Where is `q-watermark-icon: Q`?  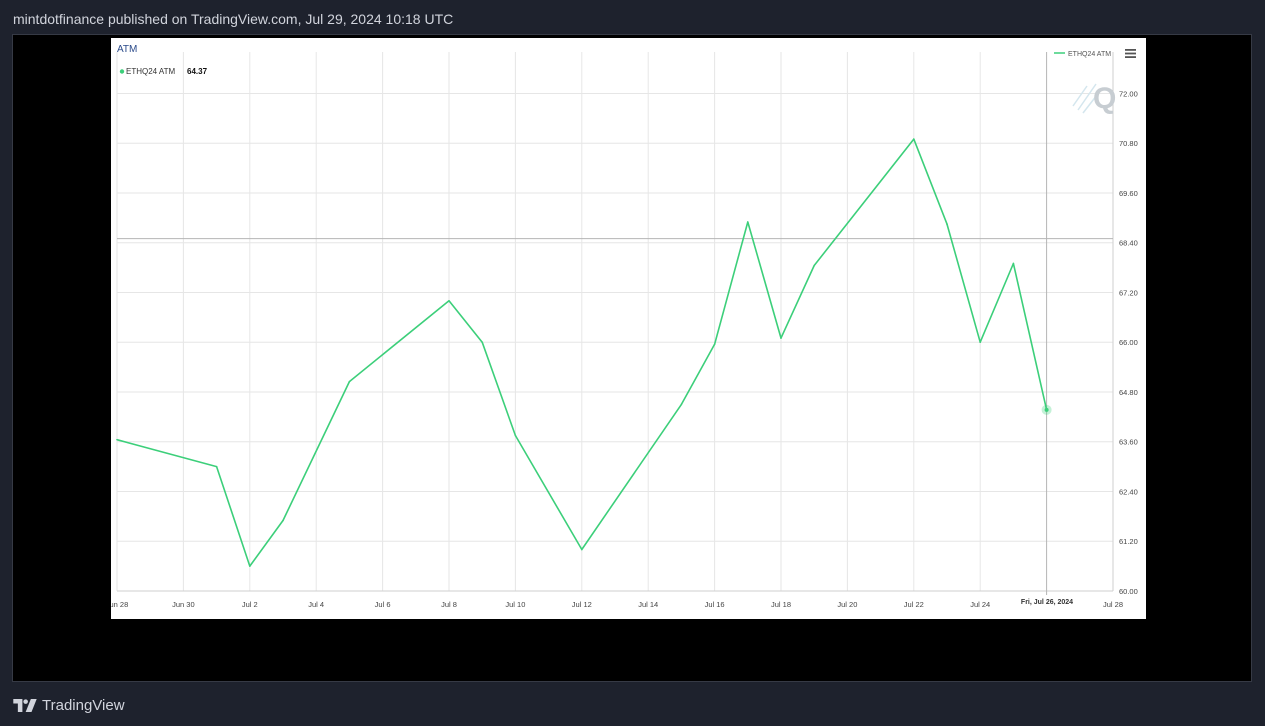
q-watermark-icon: Q is located at coordinates (1094, 98).